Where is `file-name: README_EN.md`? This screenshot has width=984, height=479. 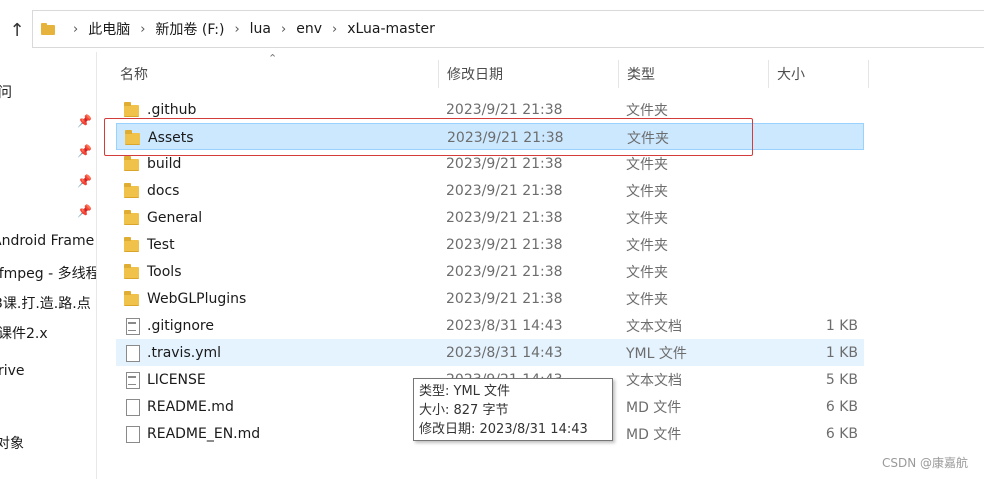 file-name: README_EN.md is located at coordinates (204, 433).